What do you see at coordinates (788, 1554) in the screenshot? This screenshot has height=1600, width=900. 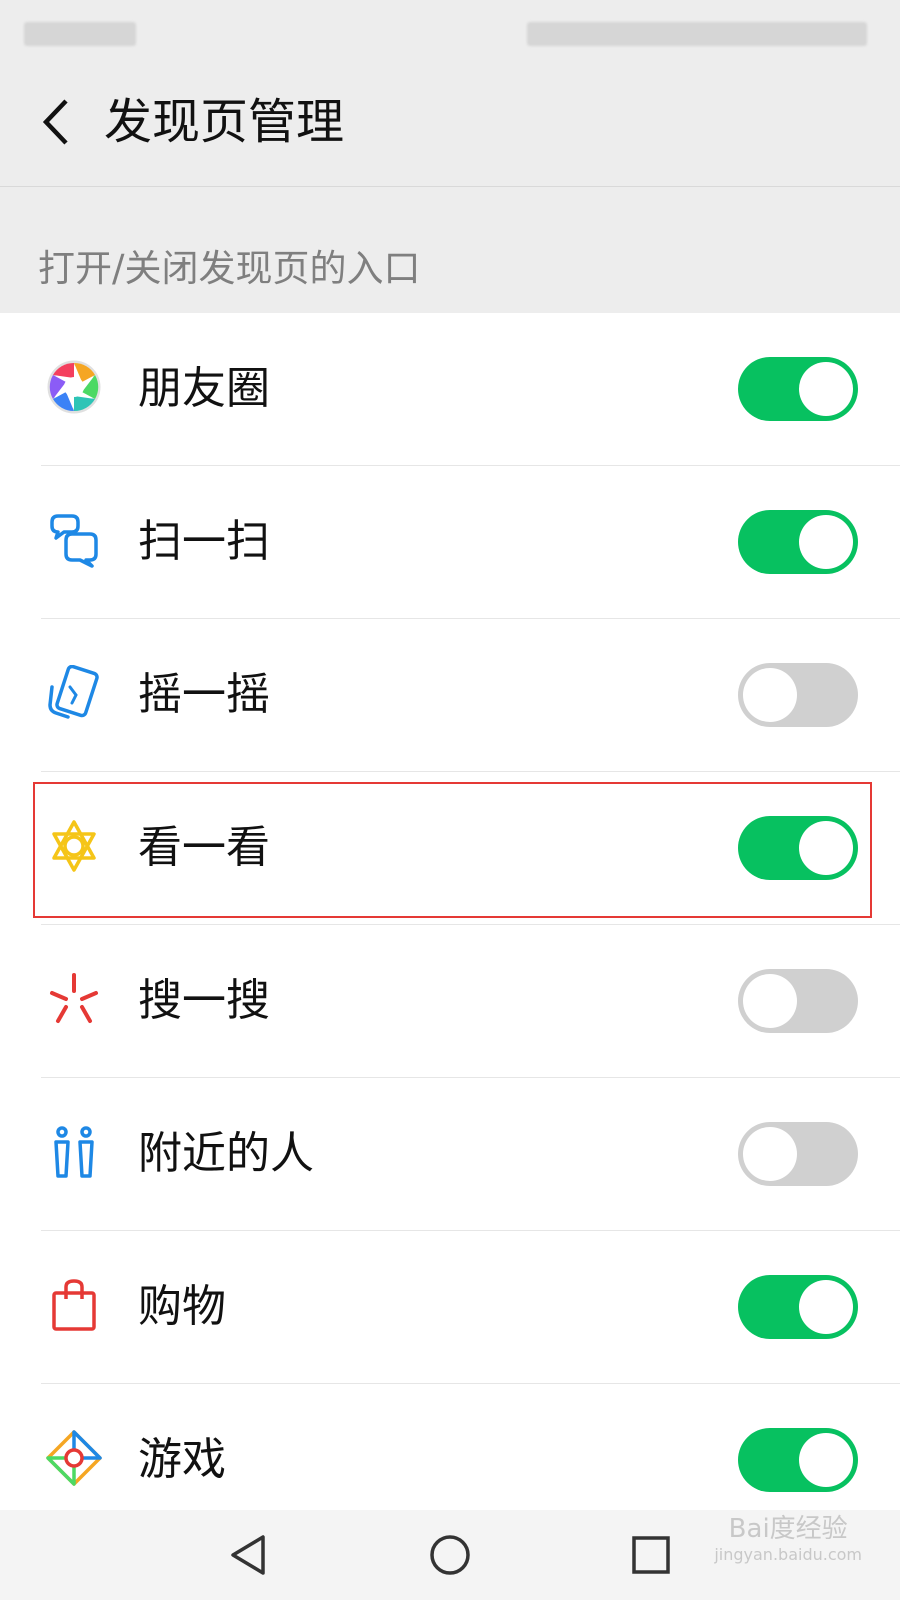 I see `watermark-url: jingyan.baidu.com` at bounding box center [788, 1554].